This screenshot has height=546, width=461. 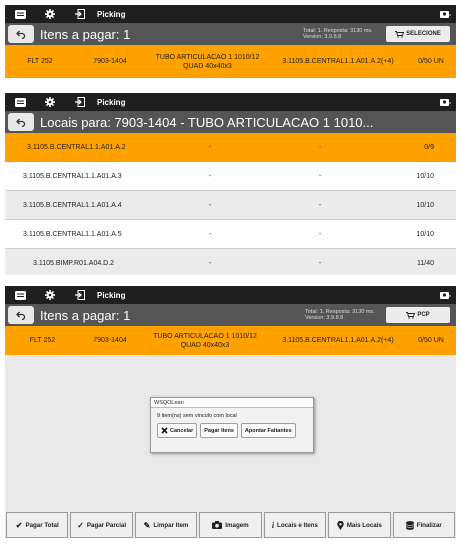 What do you see at coordinates (74, 263) in the screenshot?
I see `location-code: 3.1105.BIMP.R01.A04.D.2` at bounding box center [74, 263].